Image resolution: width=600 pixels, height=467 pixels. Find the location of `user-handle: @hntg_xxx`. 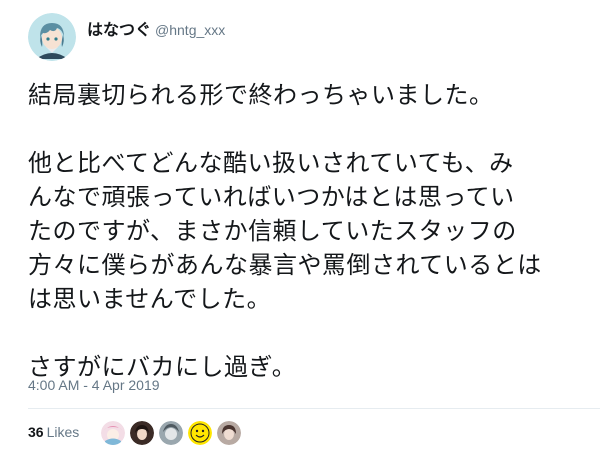

user-handle: @hntg_xxx is located at coordinates (190, 30).